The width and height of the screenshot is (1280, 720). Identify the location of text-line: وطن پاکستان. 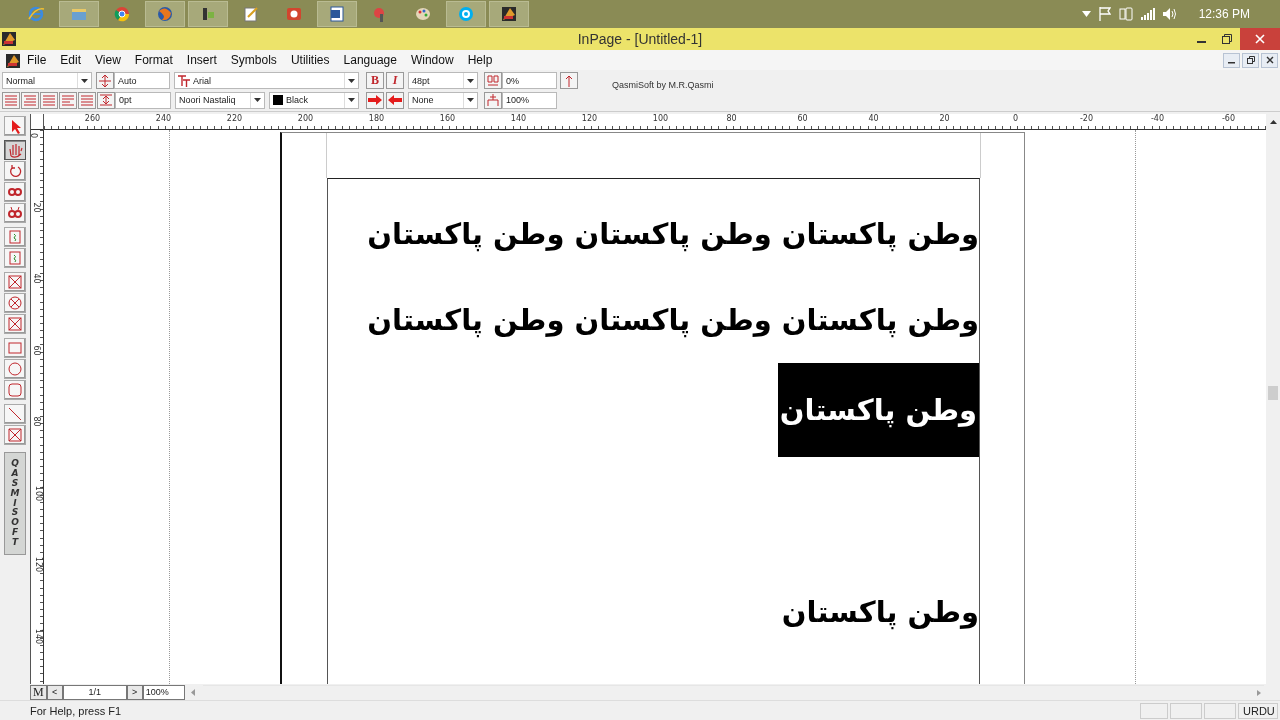
(880, 613).